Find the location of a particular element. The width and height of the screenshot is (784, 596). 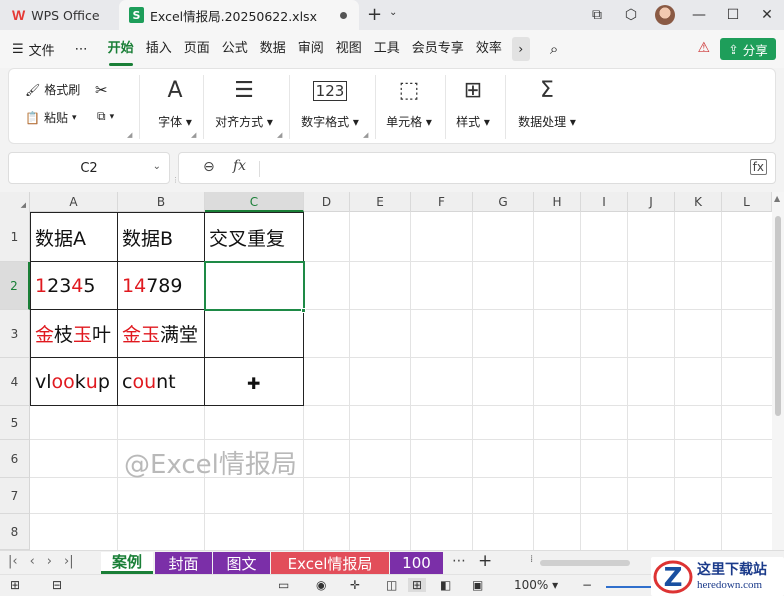

format-painter-button: 🖌 格式刷 is located at coordinates (52, 89).